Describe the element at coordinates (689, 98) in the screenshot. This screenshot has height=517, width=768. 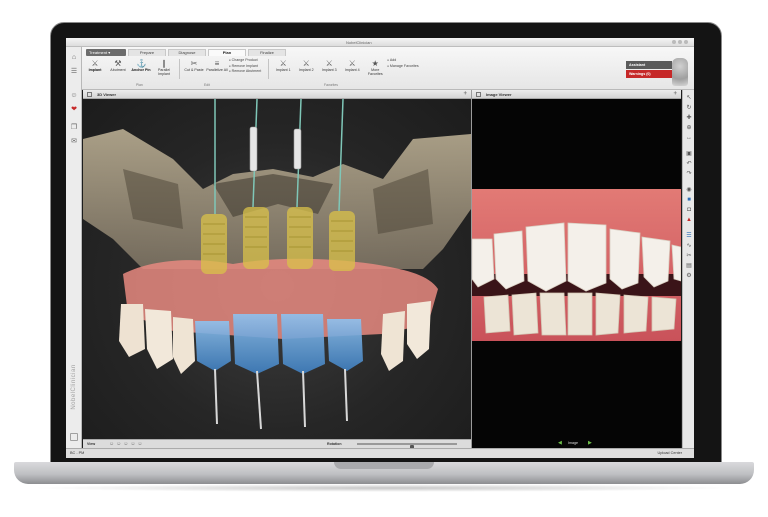
I see `pointer-icon: ↖` at that location.